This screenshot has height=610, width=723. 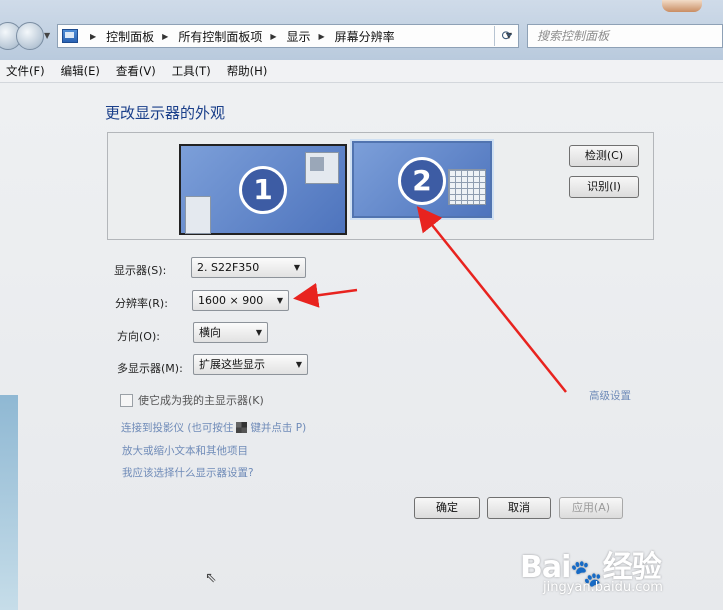 What do you see at coordinates (25, 71) in the screenshot?
I see `menu-file: 文件(F)` at bounding box center [25, 71].